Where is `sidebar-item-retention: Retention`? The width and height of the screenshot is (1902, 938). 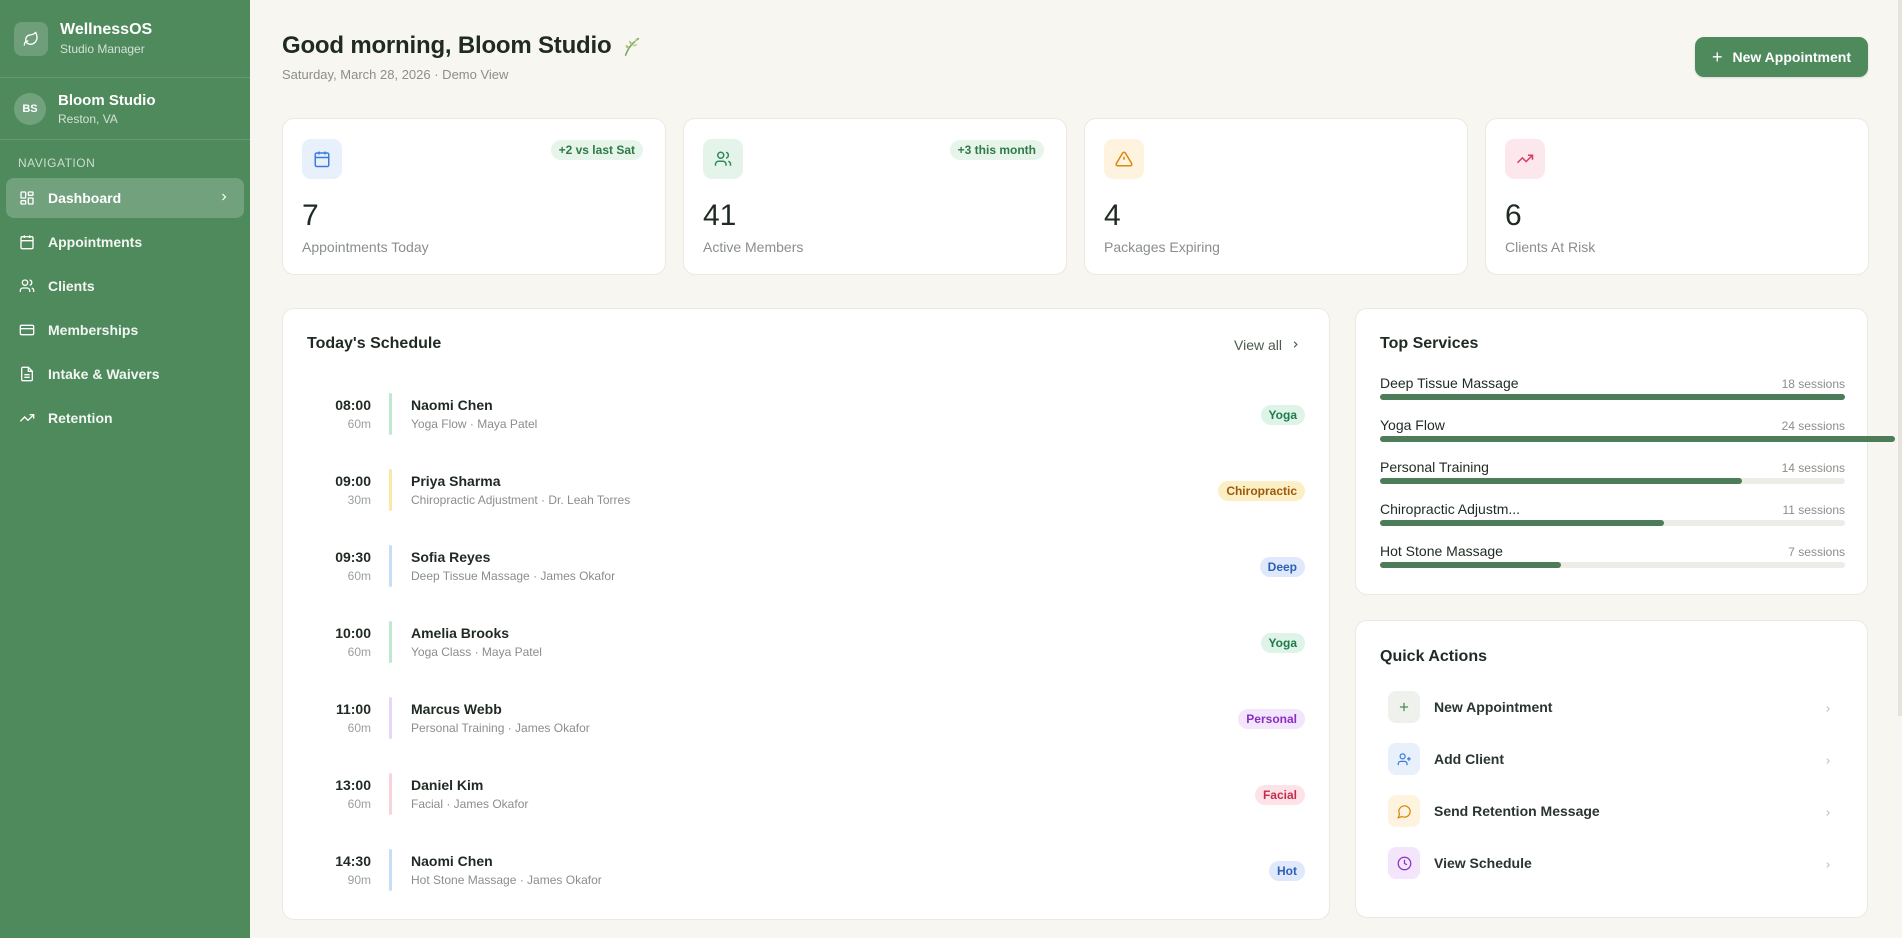 sidebar-item-retention: Retention is located at coordinates (125, 418).